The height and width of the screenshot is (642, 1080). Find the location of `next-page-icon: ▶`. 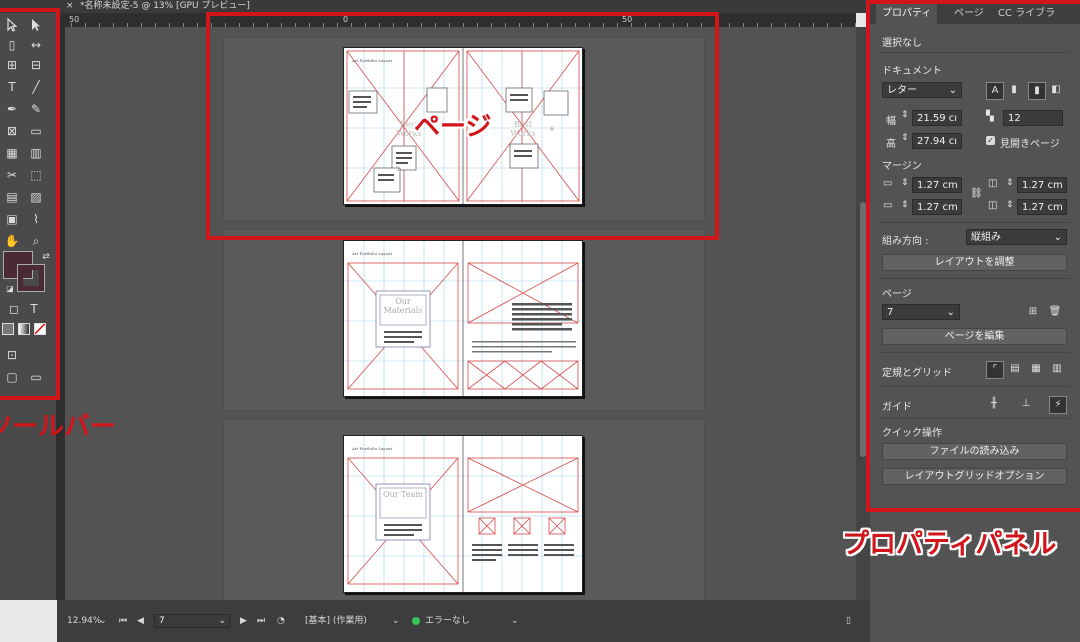

next-page-icon: ▶ is located at coordinates (243, 621).